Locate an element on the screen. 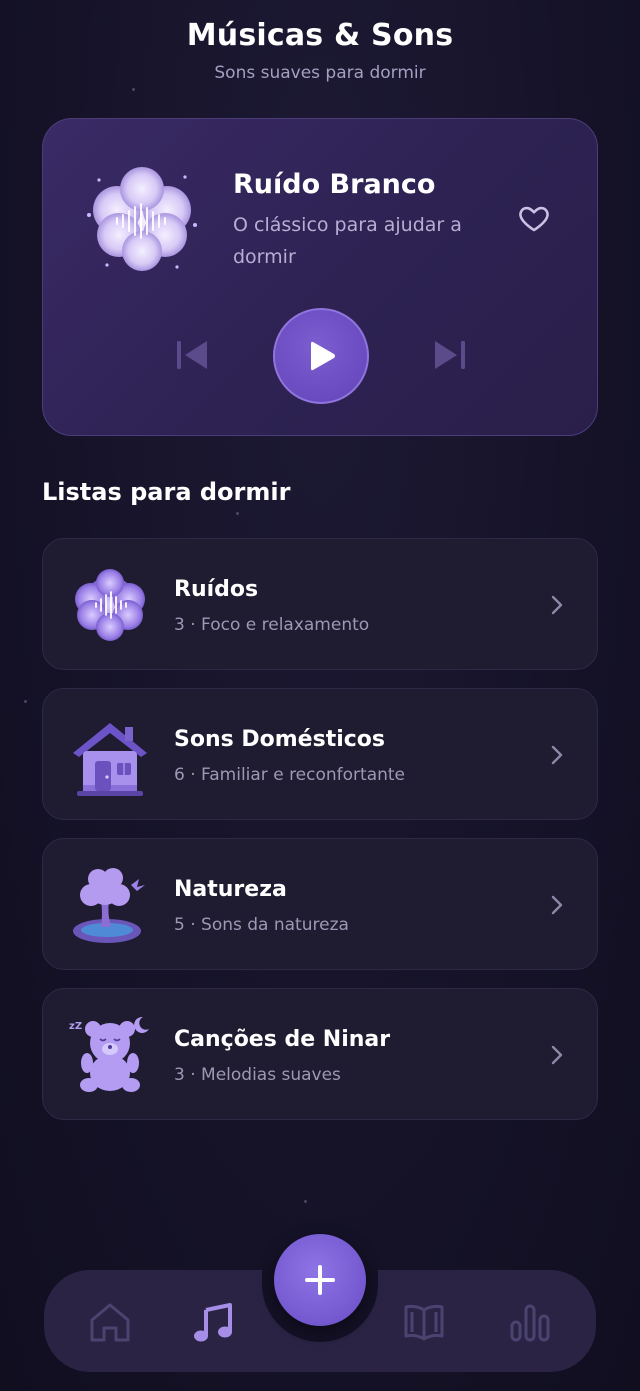  play-icon is located at coordinates (323, 356).